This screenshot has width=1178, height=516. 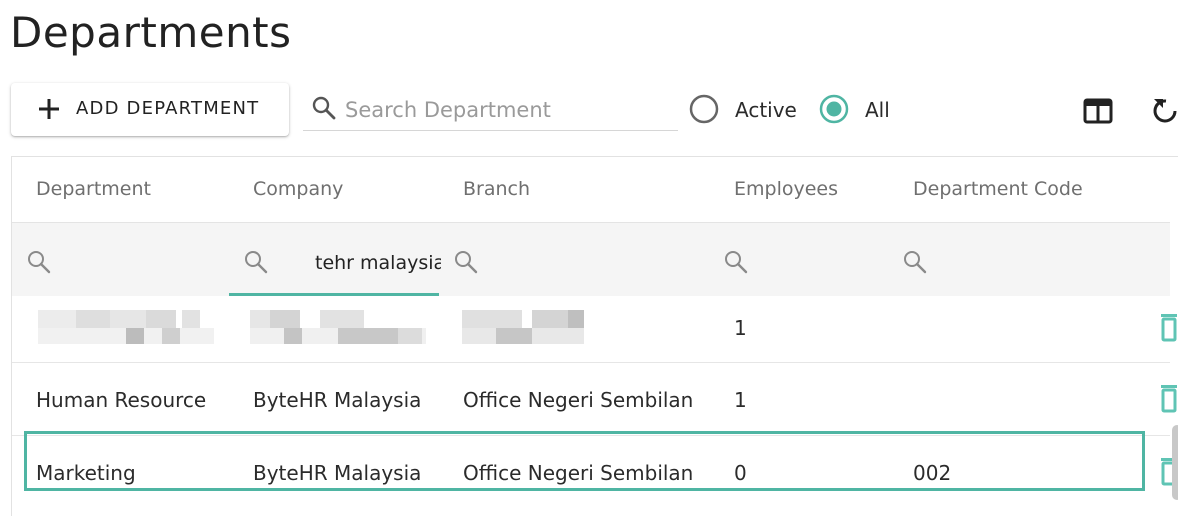 I want to click on cell-department-code: 002, so click(x=932, y=473).